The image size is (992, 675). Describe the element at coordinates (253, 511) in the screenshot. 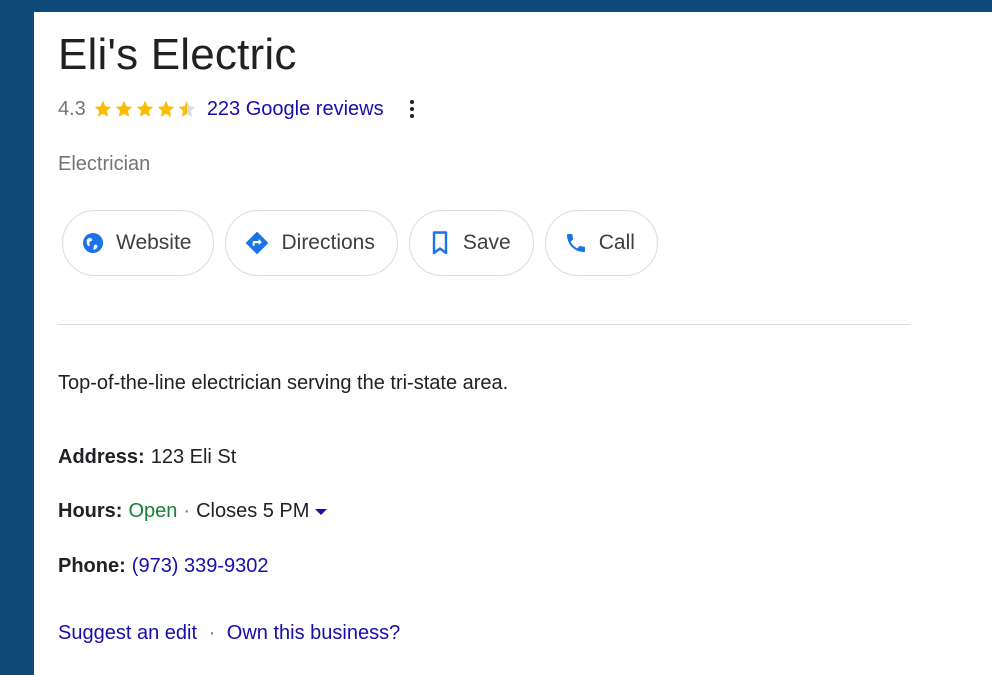

I see `hours-closes: Closes 5 PM` at that location.